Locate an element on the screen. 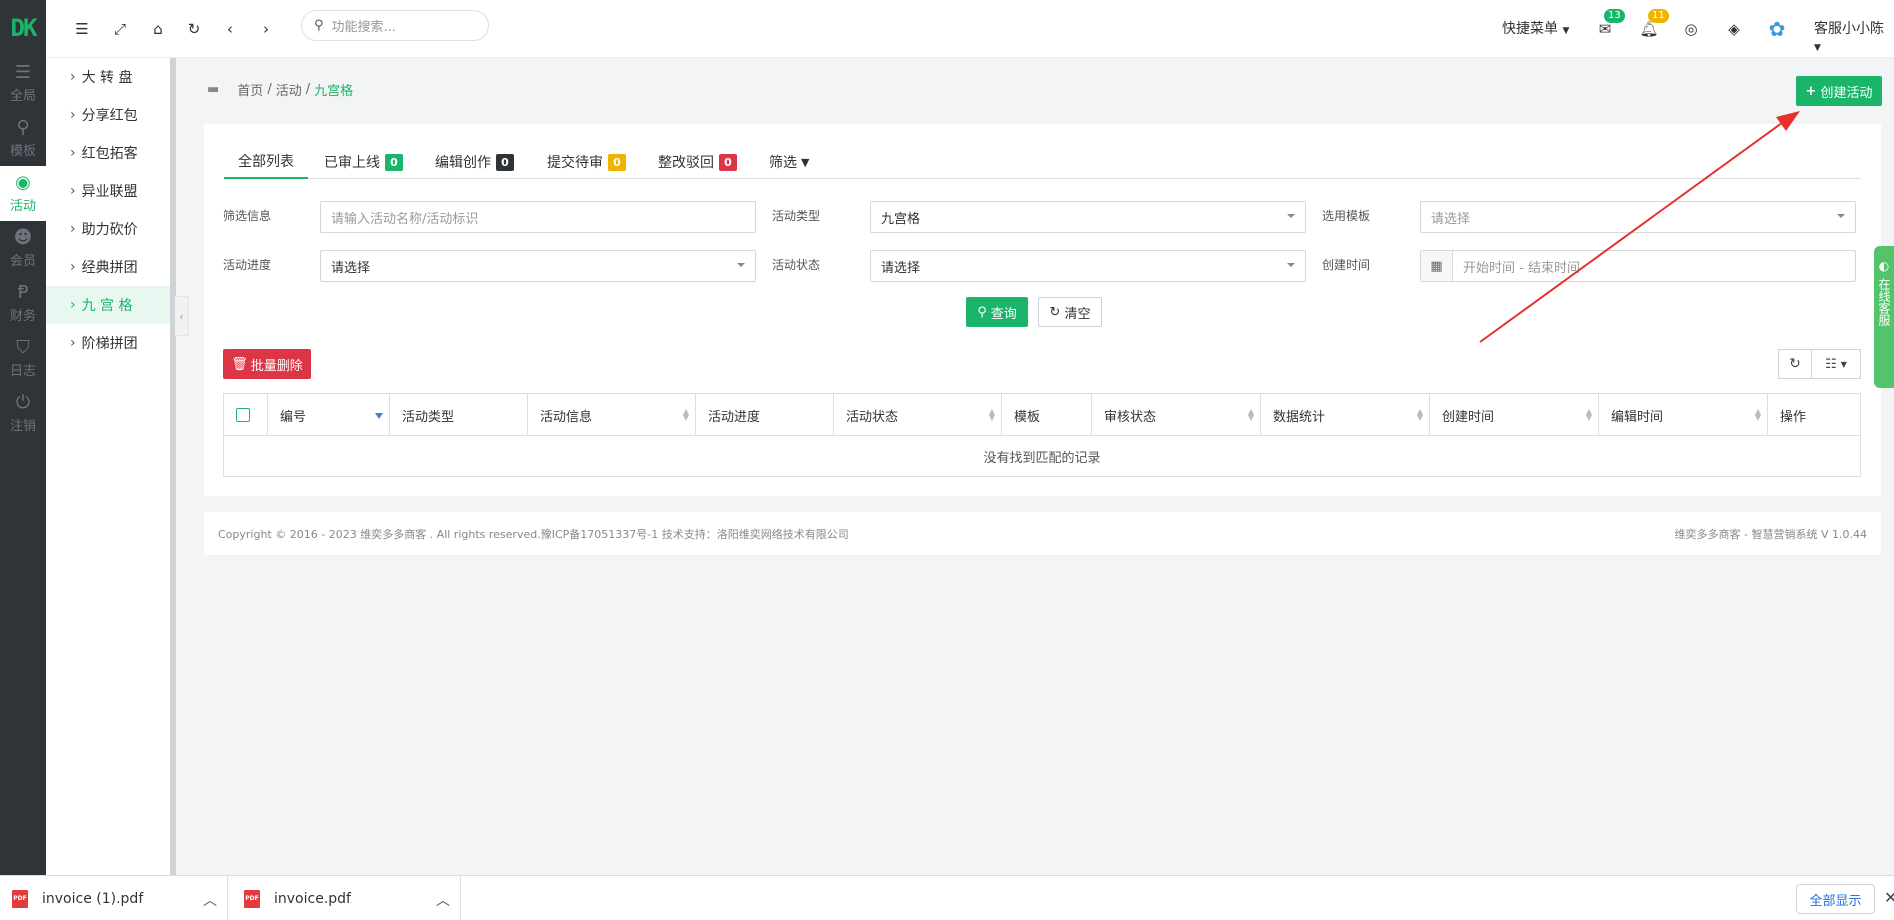  filter-info-input: 请输入活动名称/活动标识 is located at coordinates (538, 217).